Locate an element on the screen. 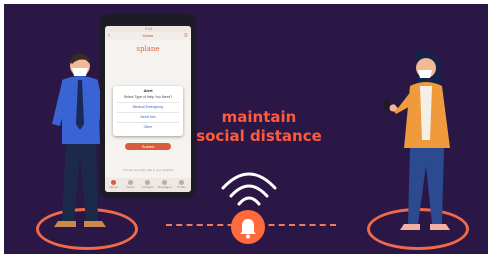 The height and width of the screenshot is (258, 492). tab-home: Home is located at coordinates (113, 185).